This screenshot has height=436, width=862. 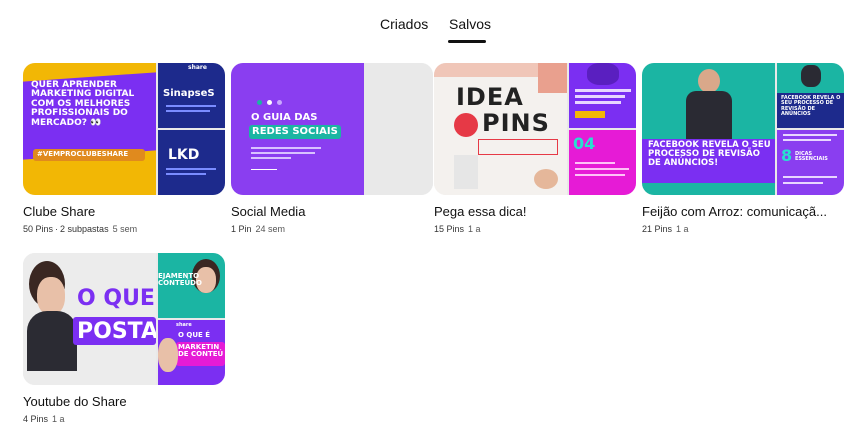 I want to click on board-title: Clube Share, so click(x=59, y=211).